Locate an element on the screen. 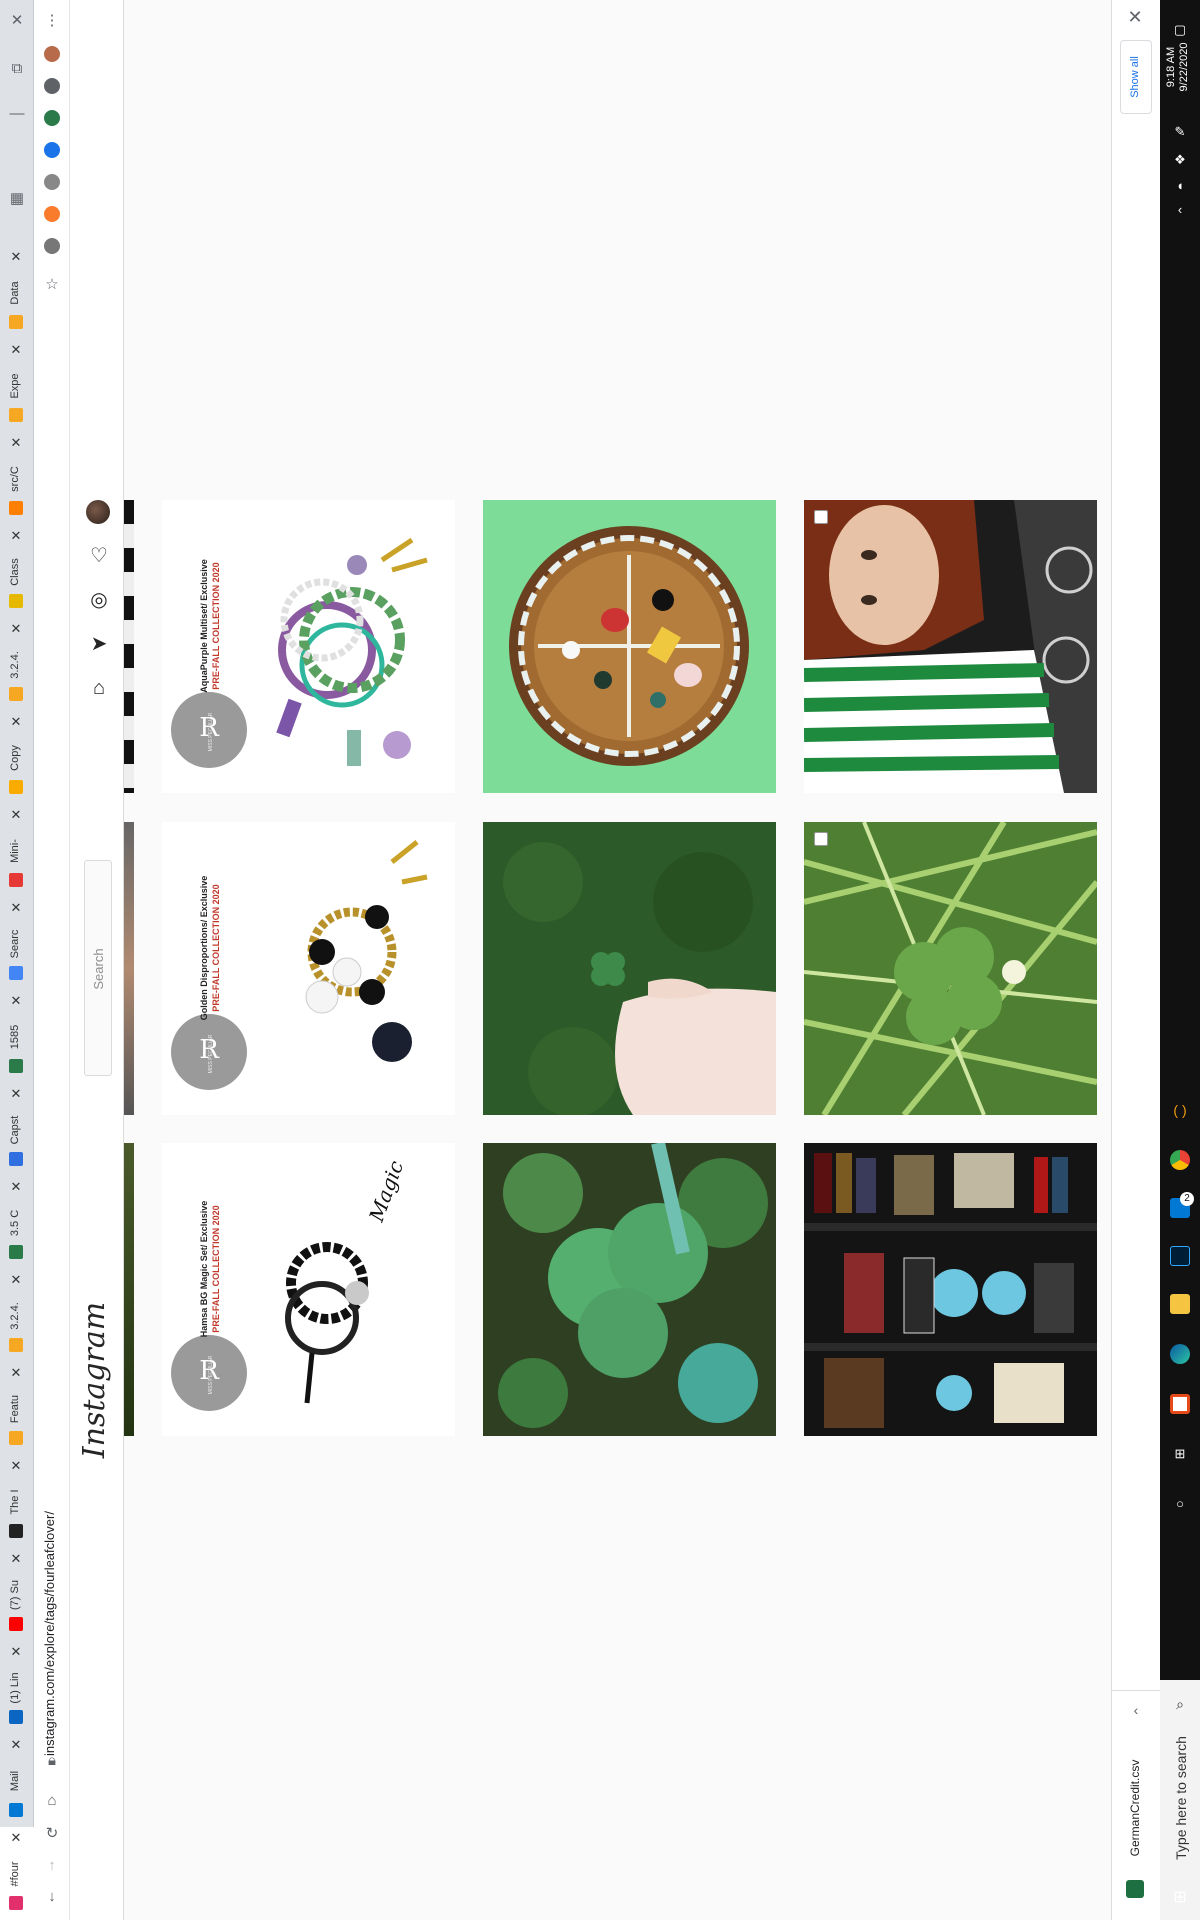 This screenshot has width=1200, height=1920. cortana-icon: ○ is located at coordinates (1180, 1504).